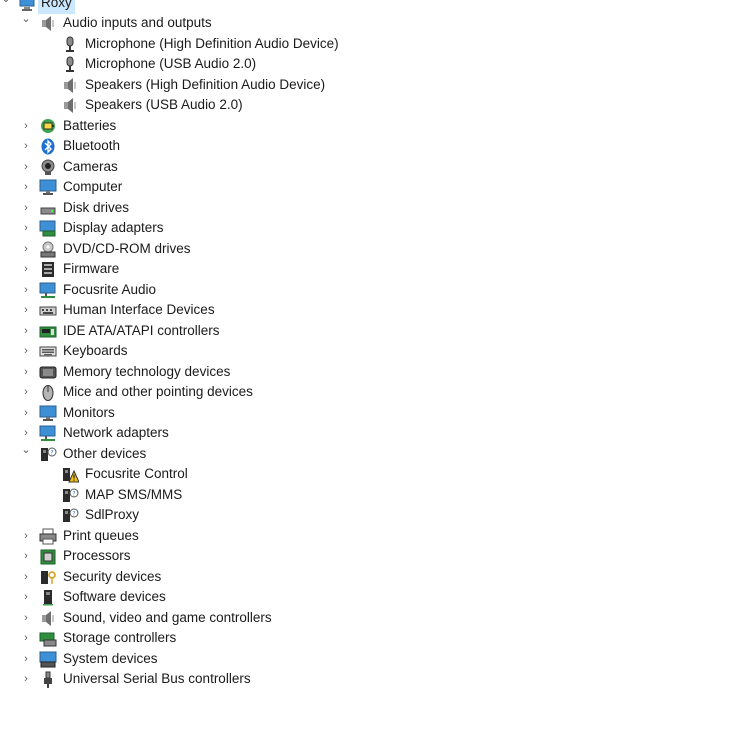 This screenshot has width=739, height=750. What do you see at coordinates (48, 454) in the screenshot?
I see `unknown-device-icon: ?` at bounding box center [48, 454].